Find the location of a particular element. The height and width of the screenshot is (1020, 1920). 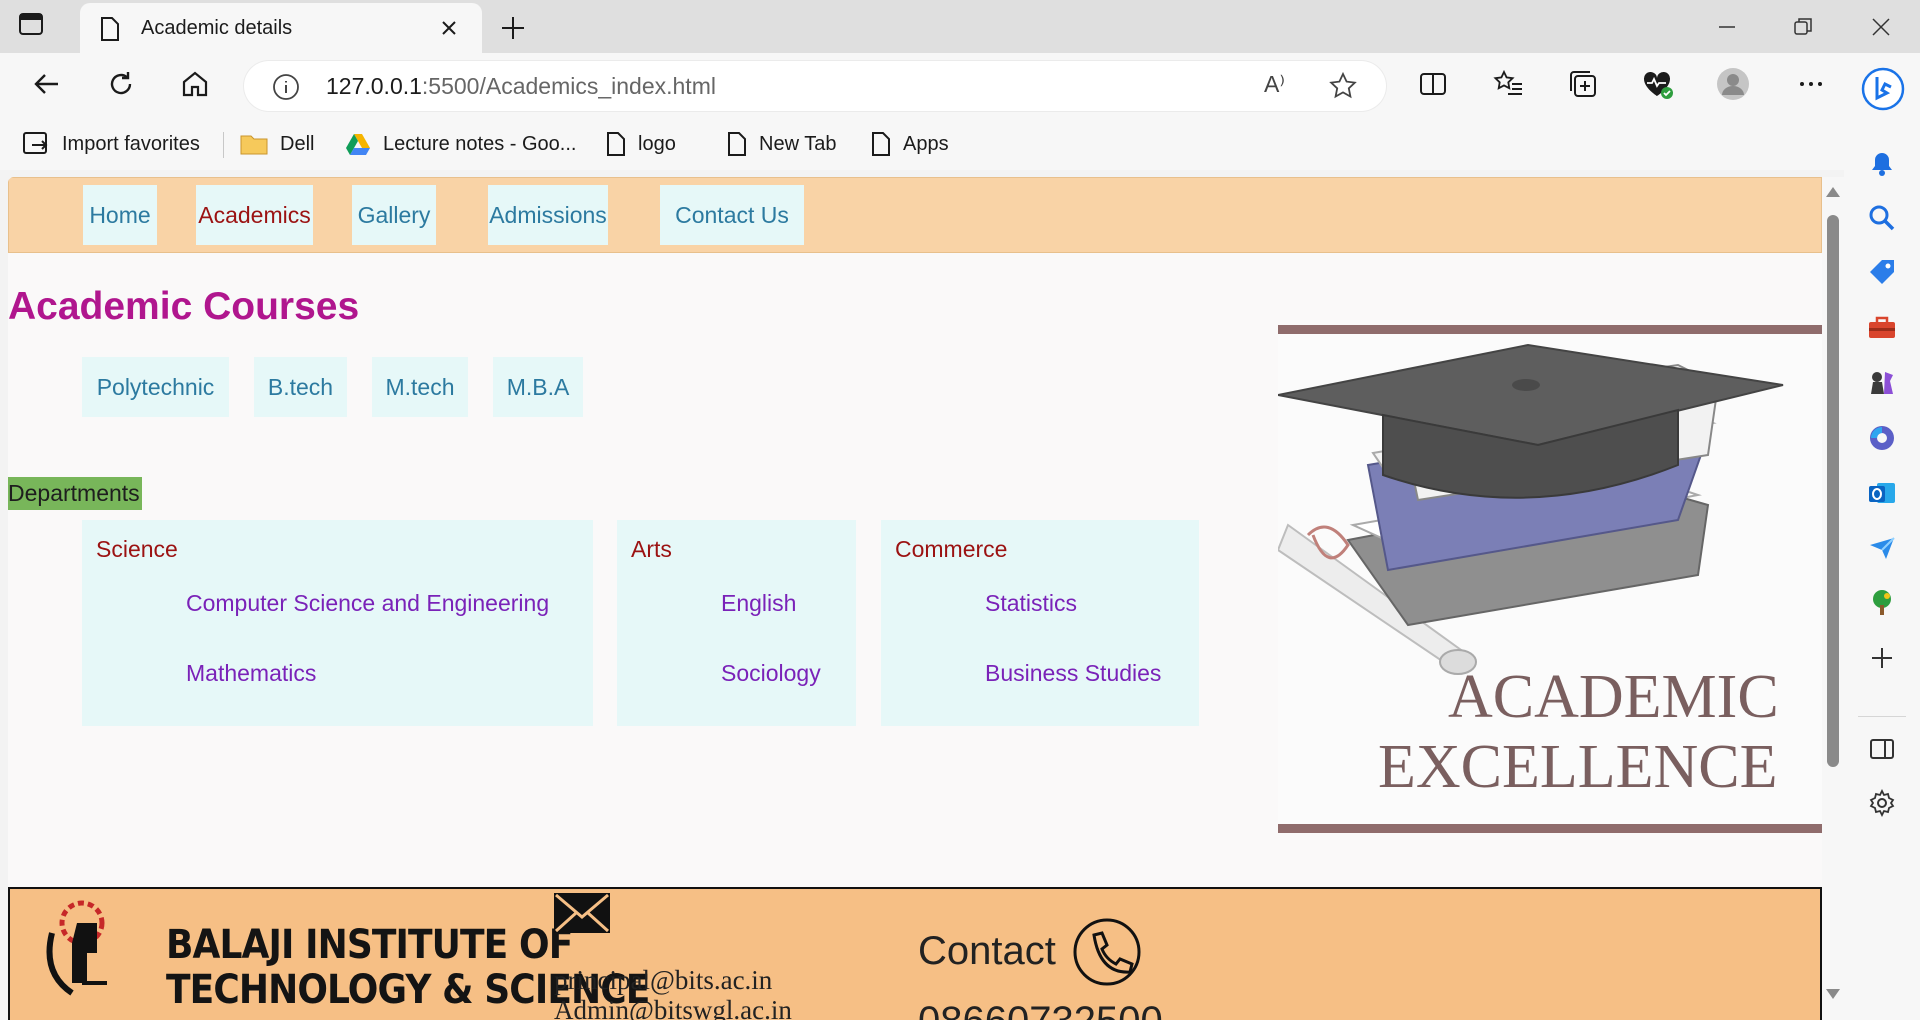

favorite-apps: Apps is located at coordinates (910, 144).